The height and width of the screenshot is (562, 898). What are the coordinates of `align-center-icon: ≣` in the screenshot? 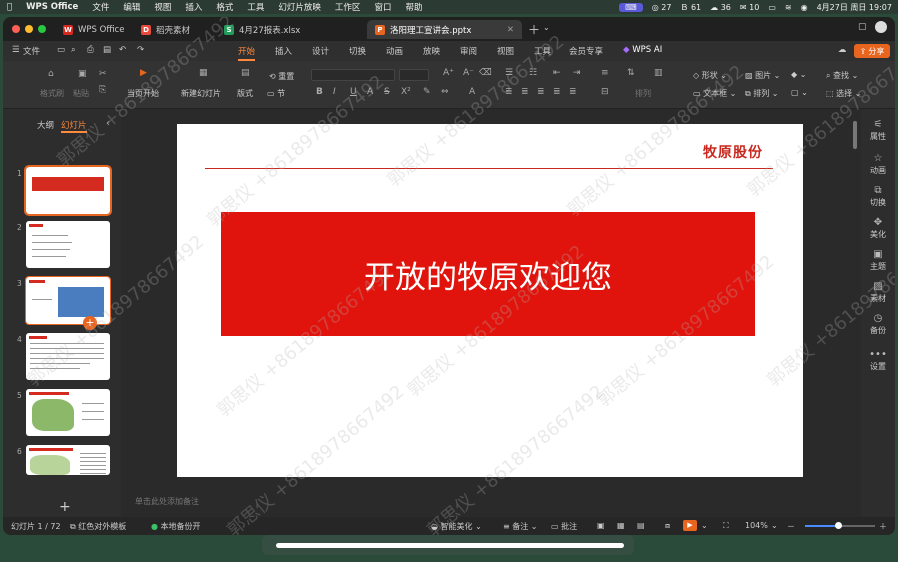 It's located at (525, 92).